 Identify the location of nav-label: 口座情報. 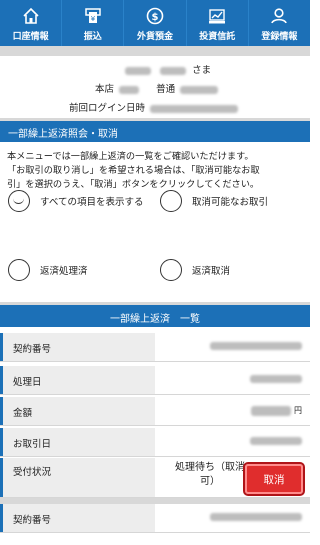
(30, 37).